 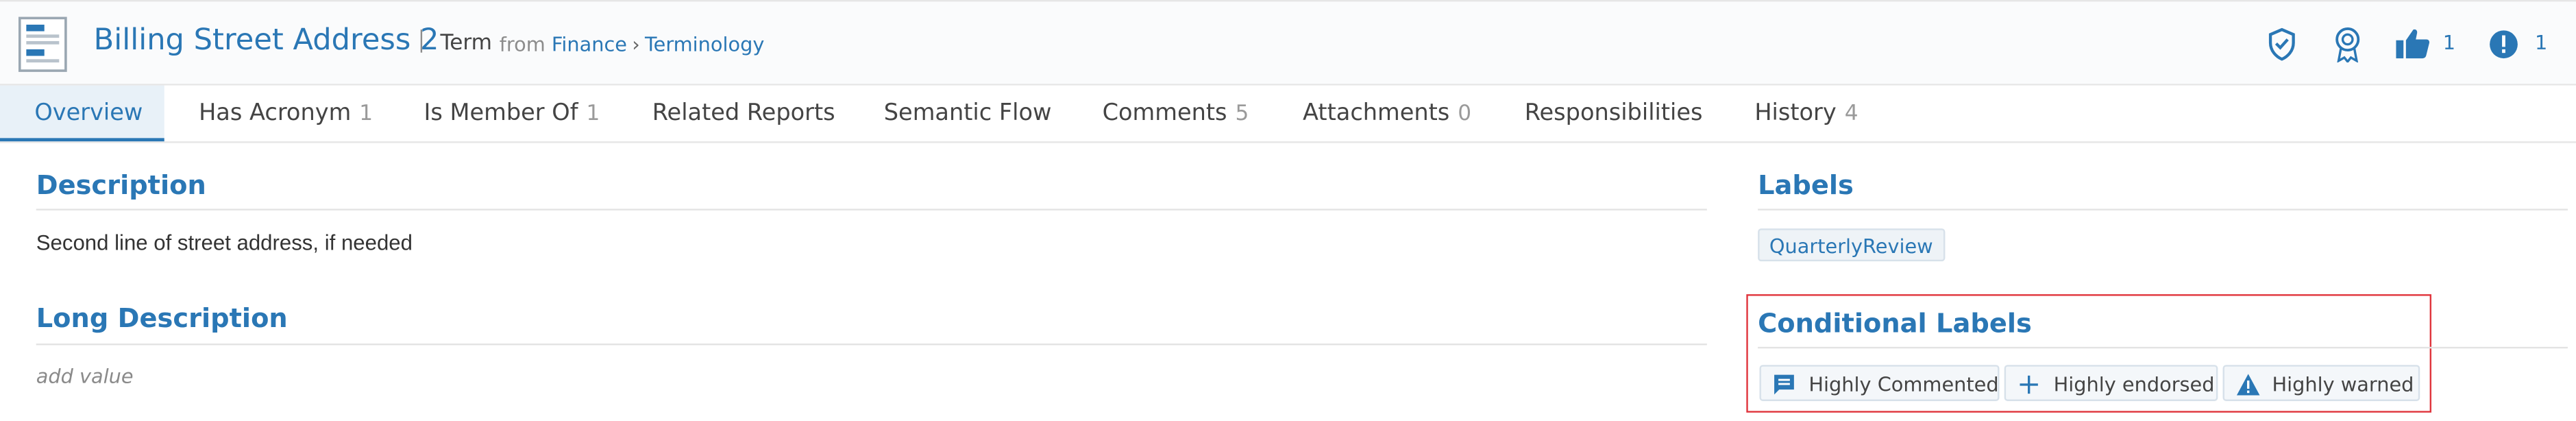 I want to click on tab-overview: Overview, so click(x=89, y=113).